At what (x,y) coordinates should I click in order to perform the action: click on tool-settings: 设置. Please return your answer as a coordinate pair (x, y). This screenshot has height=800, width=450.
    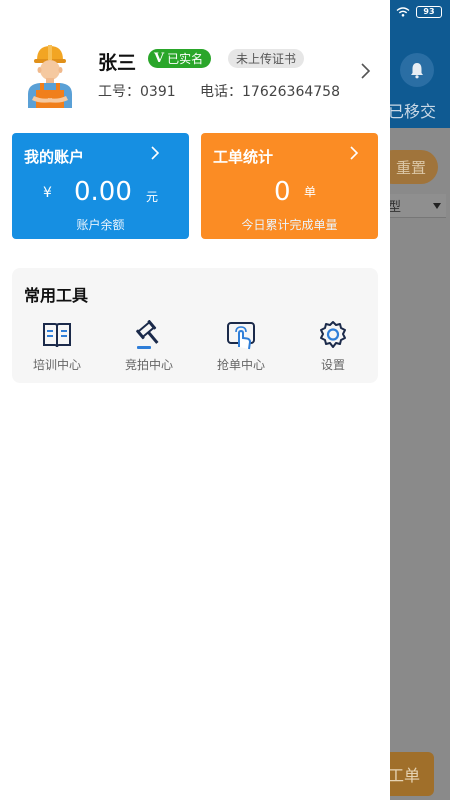
    Looking at the image, I should click on (333, 348).